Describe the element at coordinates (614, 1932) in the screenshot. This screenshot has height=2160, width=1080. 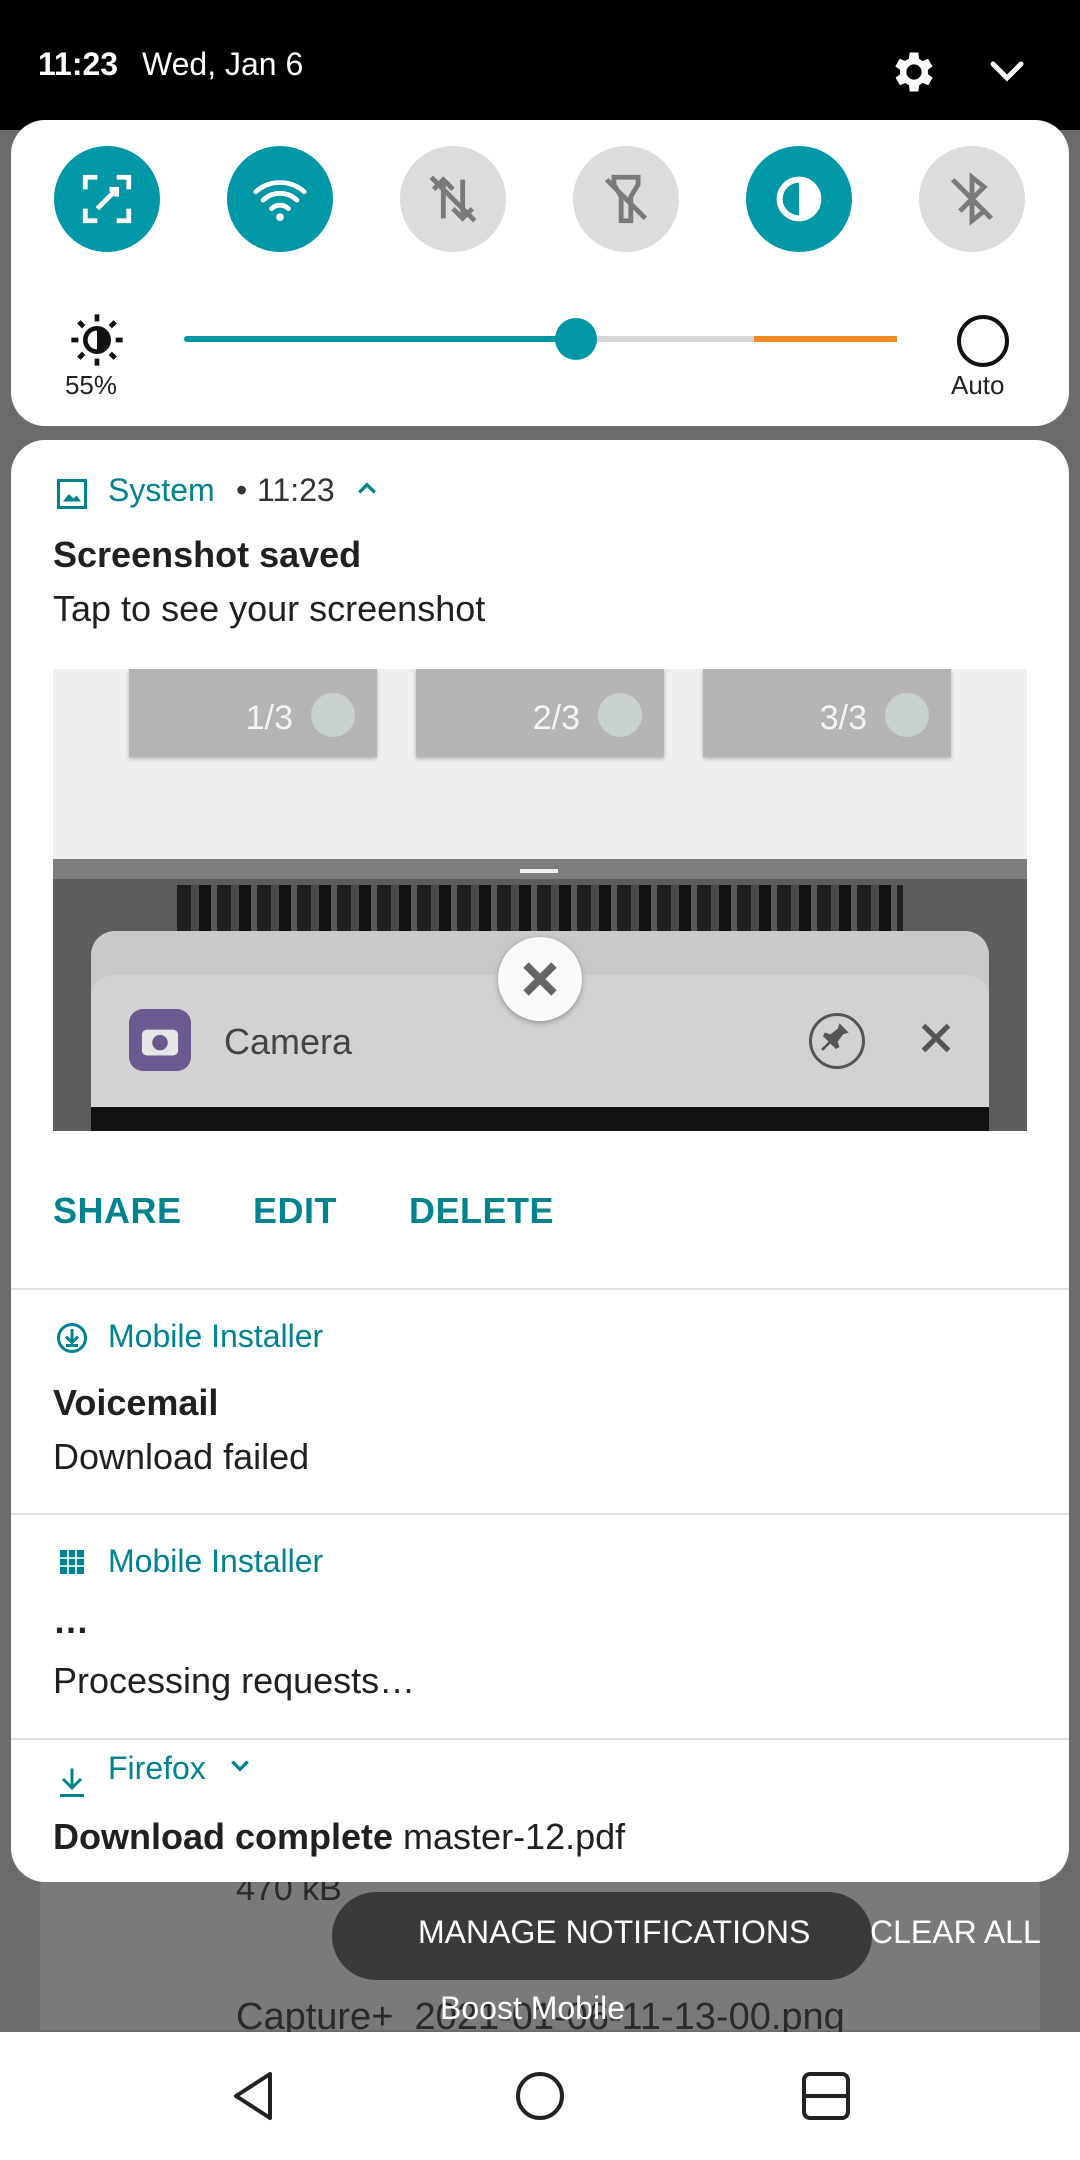
I see `manage-notifications-button: MANAGE NOTIFICATIONS` at that location.